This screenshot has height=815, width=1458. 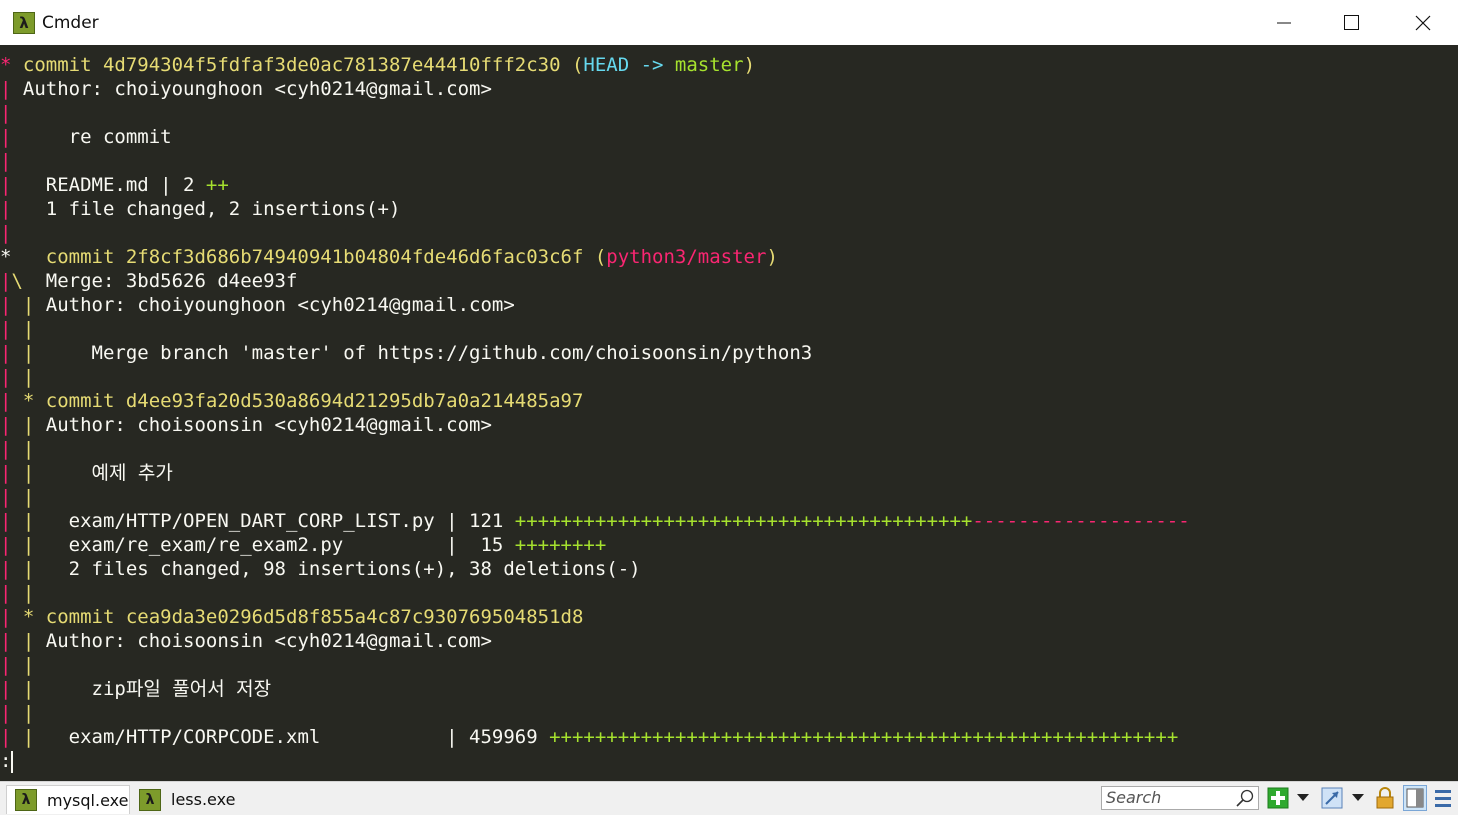 I want to click on split-view-icon, so click(x=1415, y=798).